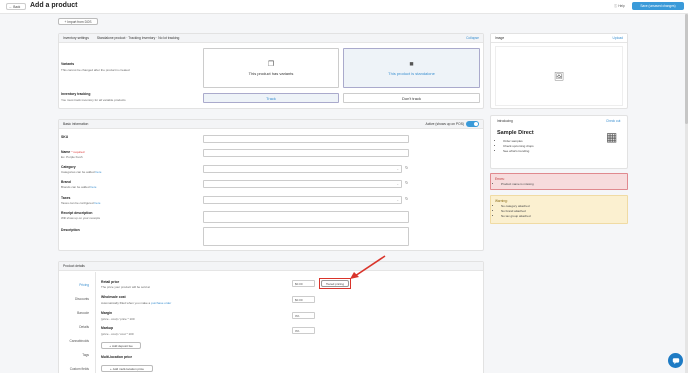 The height and width of the screenshot is (373, 688). What do you see at coordinates (77, 213) in the screenshot?
I see `receipt-label: Receipt description` at bounding box center [77, 213].